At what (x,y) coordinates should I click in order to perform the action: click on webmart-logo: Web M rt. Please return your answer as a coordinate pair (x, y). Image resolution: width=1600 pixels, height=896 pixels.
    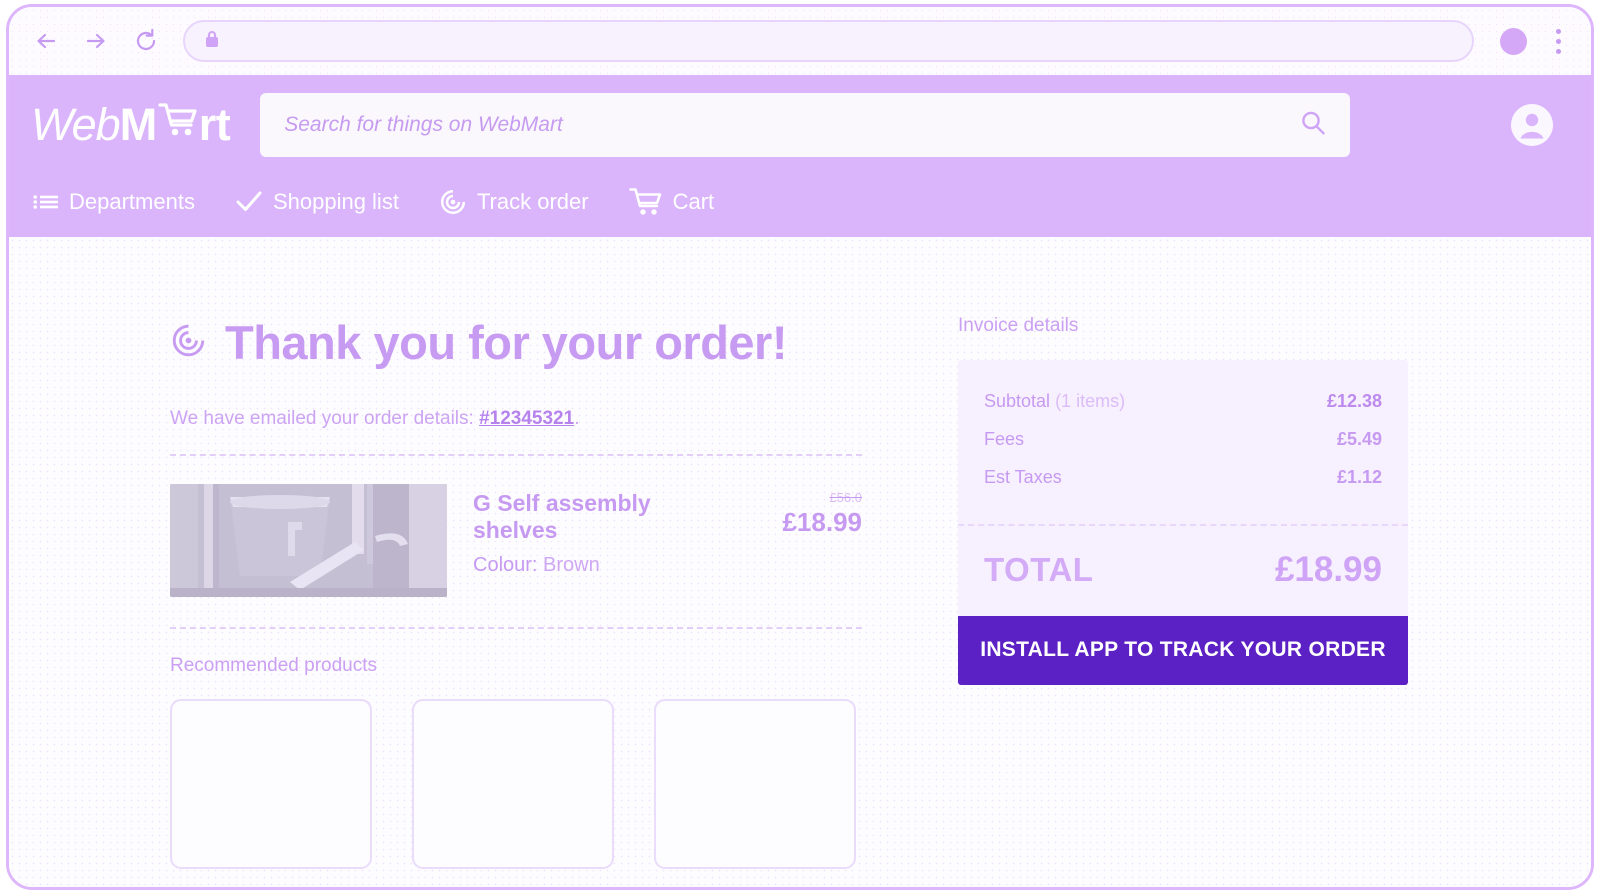
    Looking at the image, I should click on (131, 125).